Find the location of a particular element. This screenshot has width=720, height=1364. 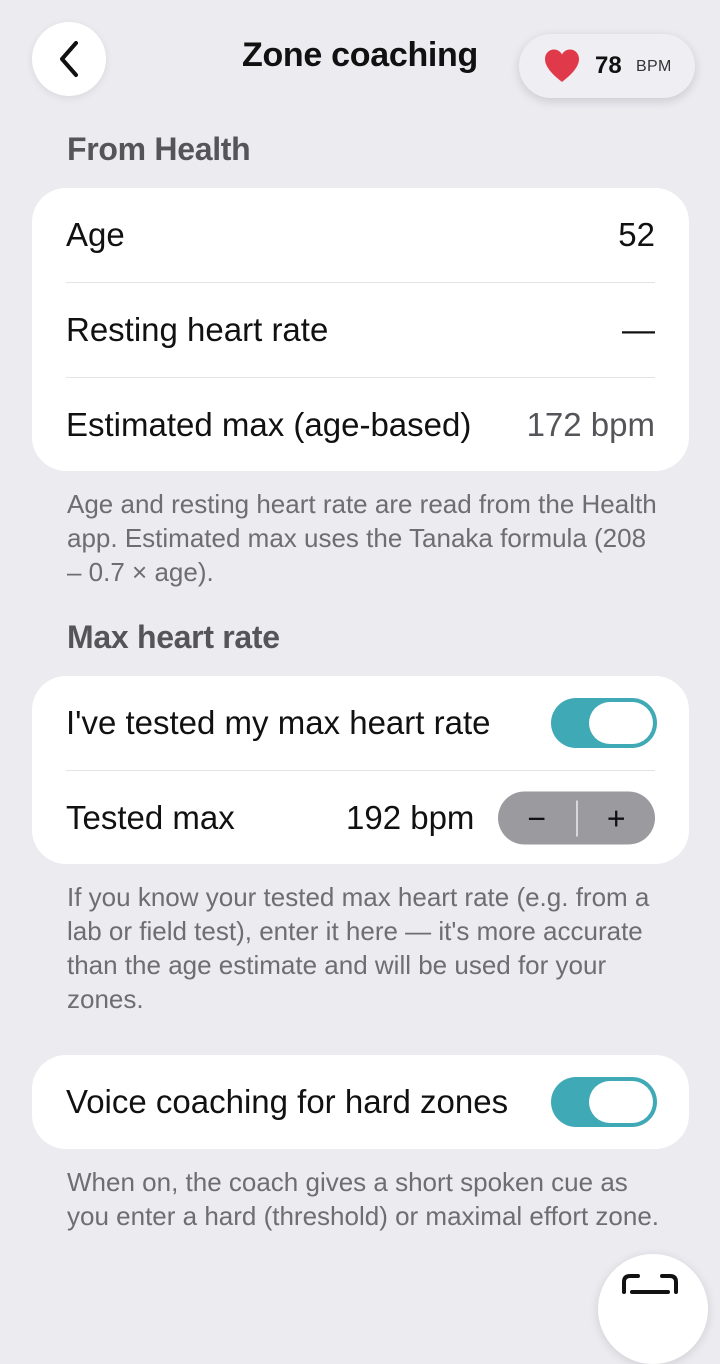

chevron-left-icon is located at coordinates (69, 59).